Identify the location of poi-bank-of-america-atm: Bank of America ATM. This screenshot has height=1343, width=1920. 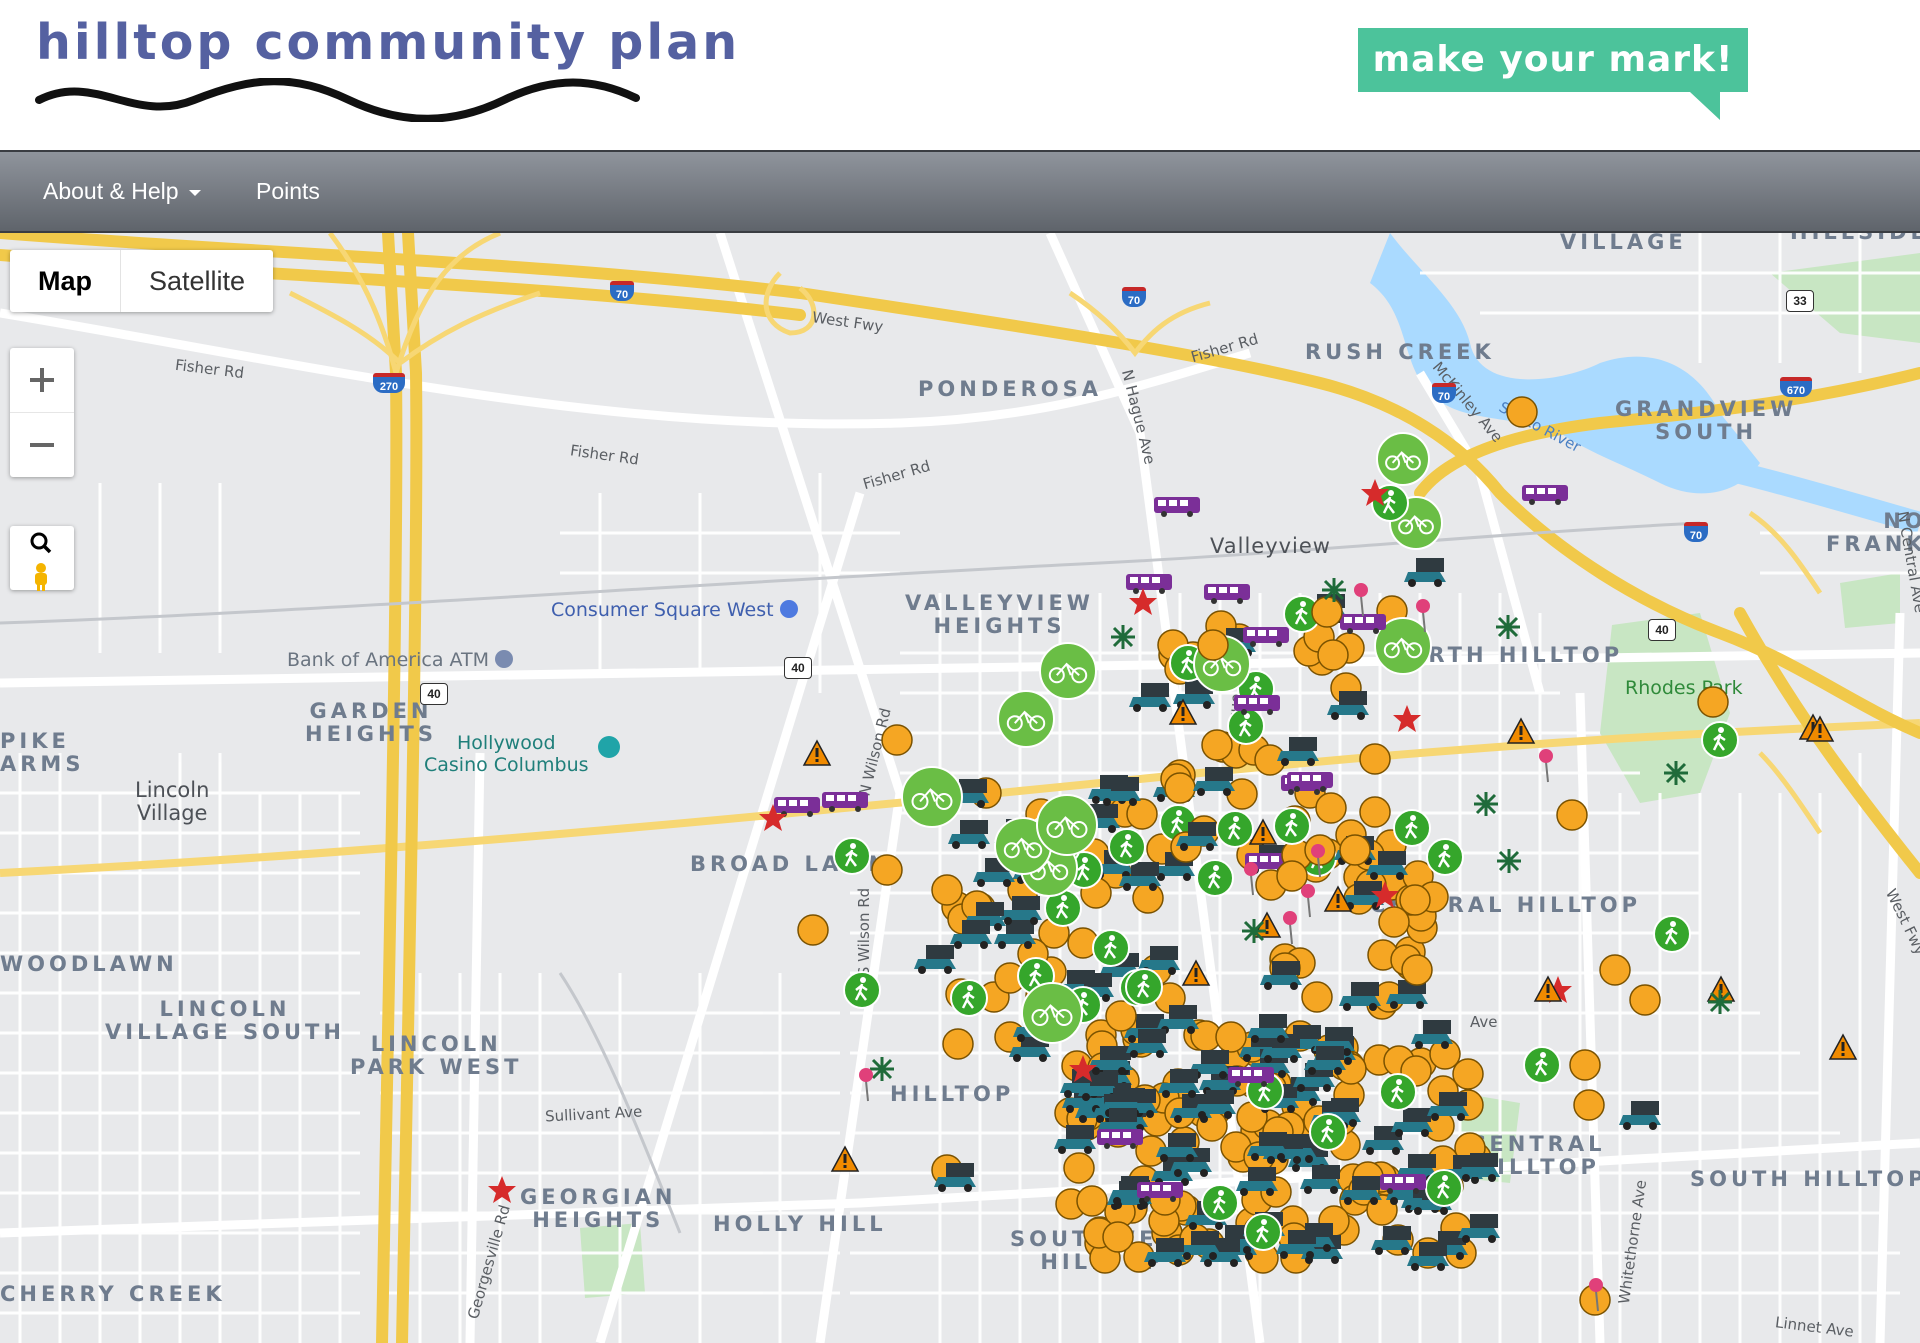
(400, 660).